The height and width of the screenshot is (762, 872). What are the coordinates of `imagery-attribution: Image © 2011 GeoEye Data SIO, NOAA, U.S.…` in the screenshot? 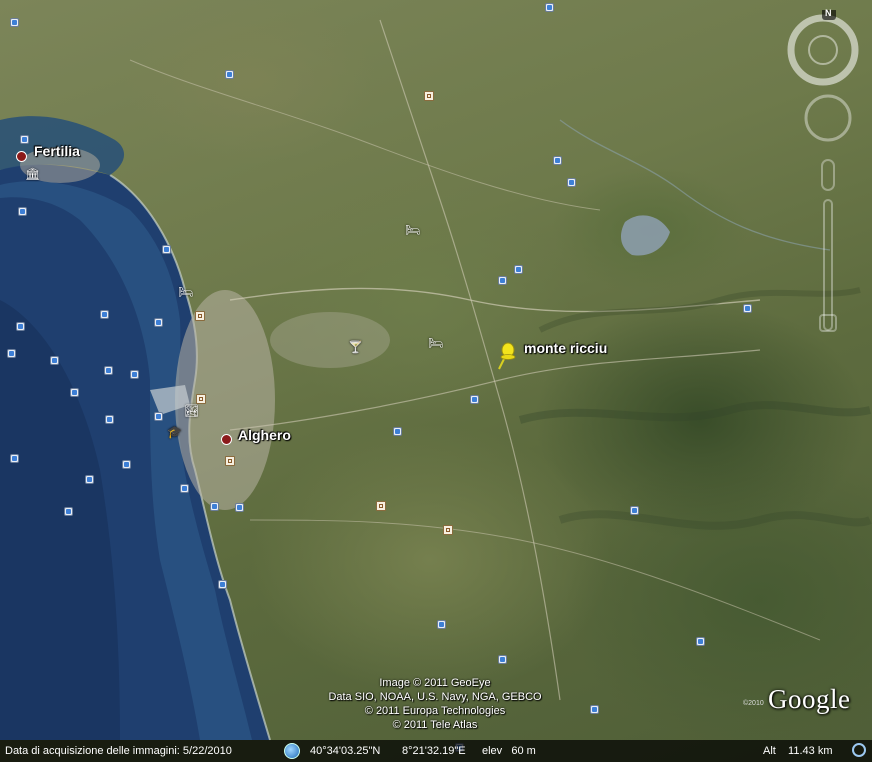 It's located at (435, 704).